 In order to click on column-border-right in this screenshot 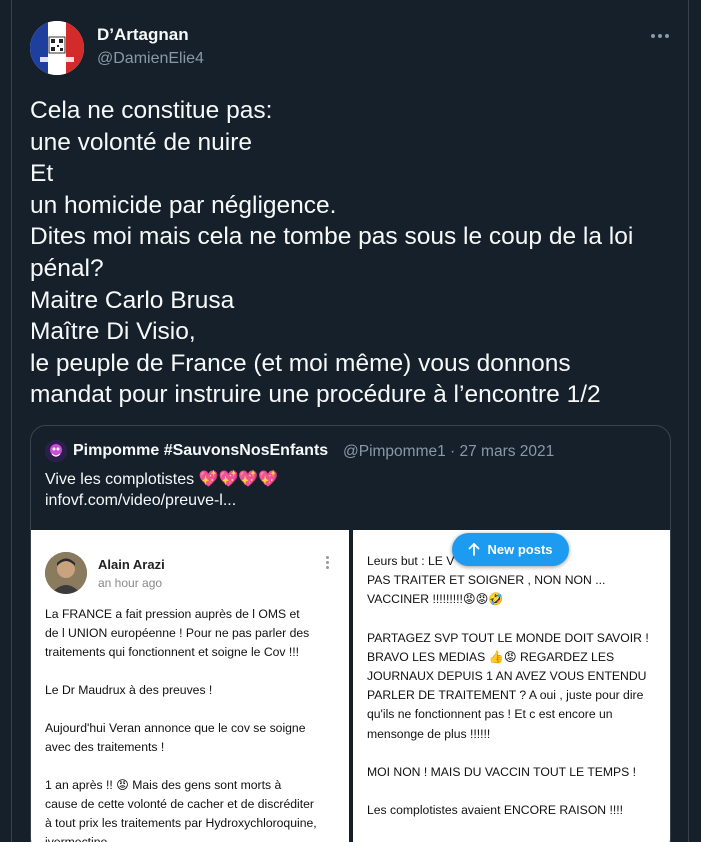, I will do `click(688, 421)`.